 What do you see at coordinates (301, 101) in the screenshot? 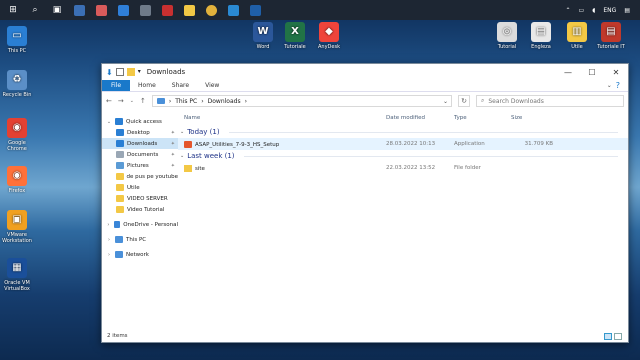
I see `address-bar: › This PC › Downloads › ⌄` at bounding box center [301, 101].